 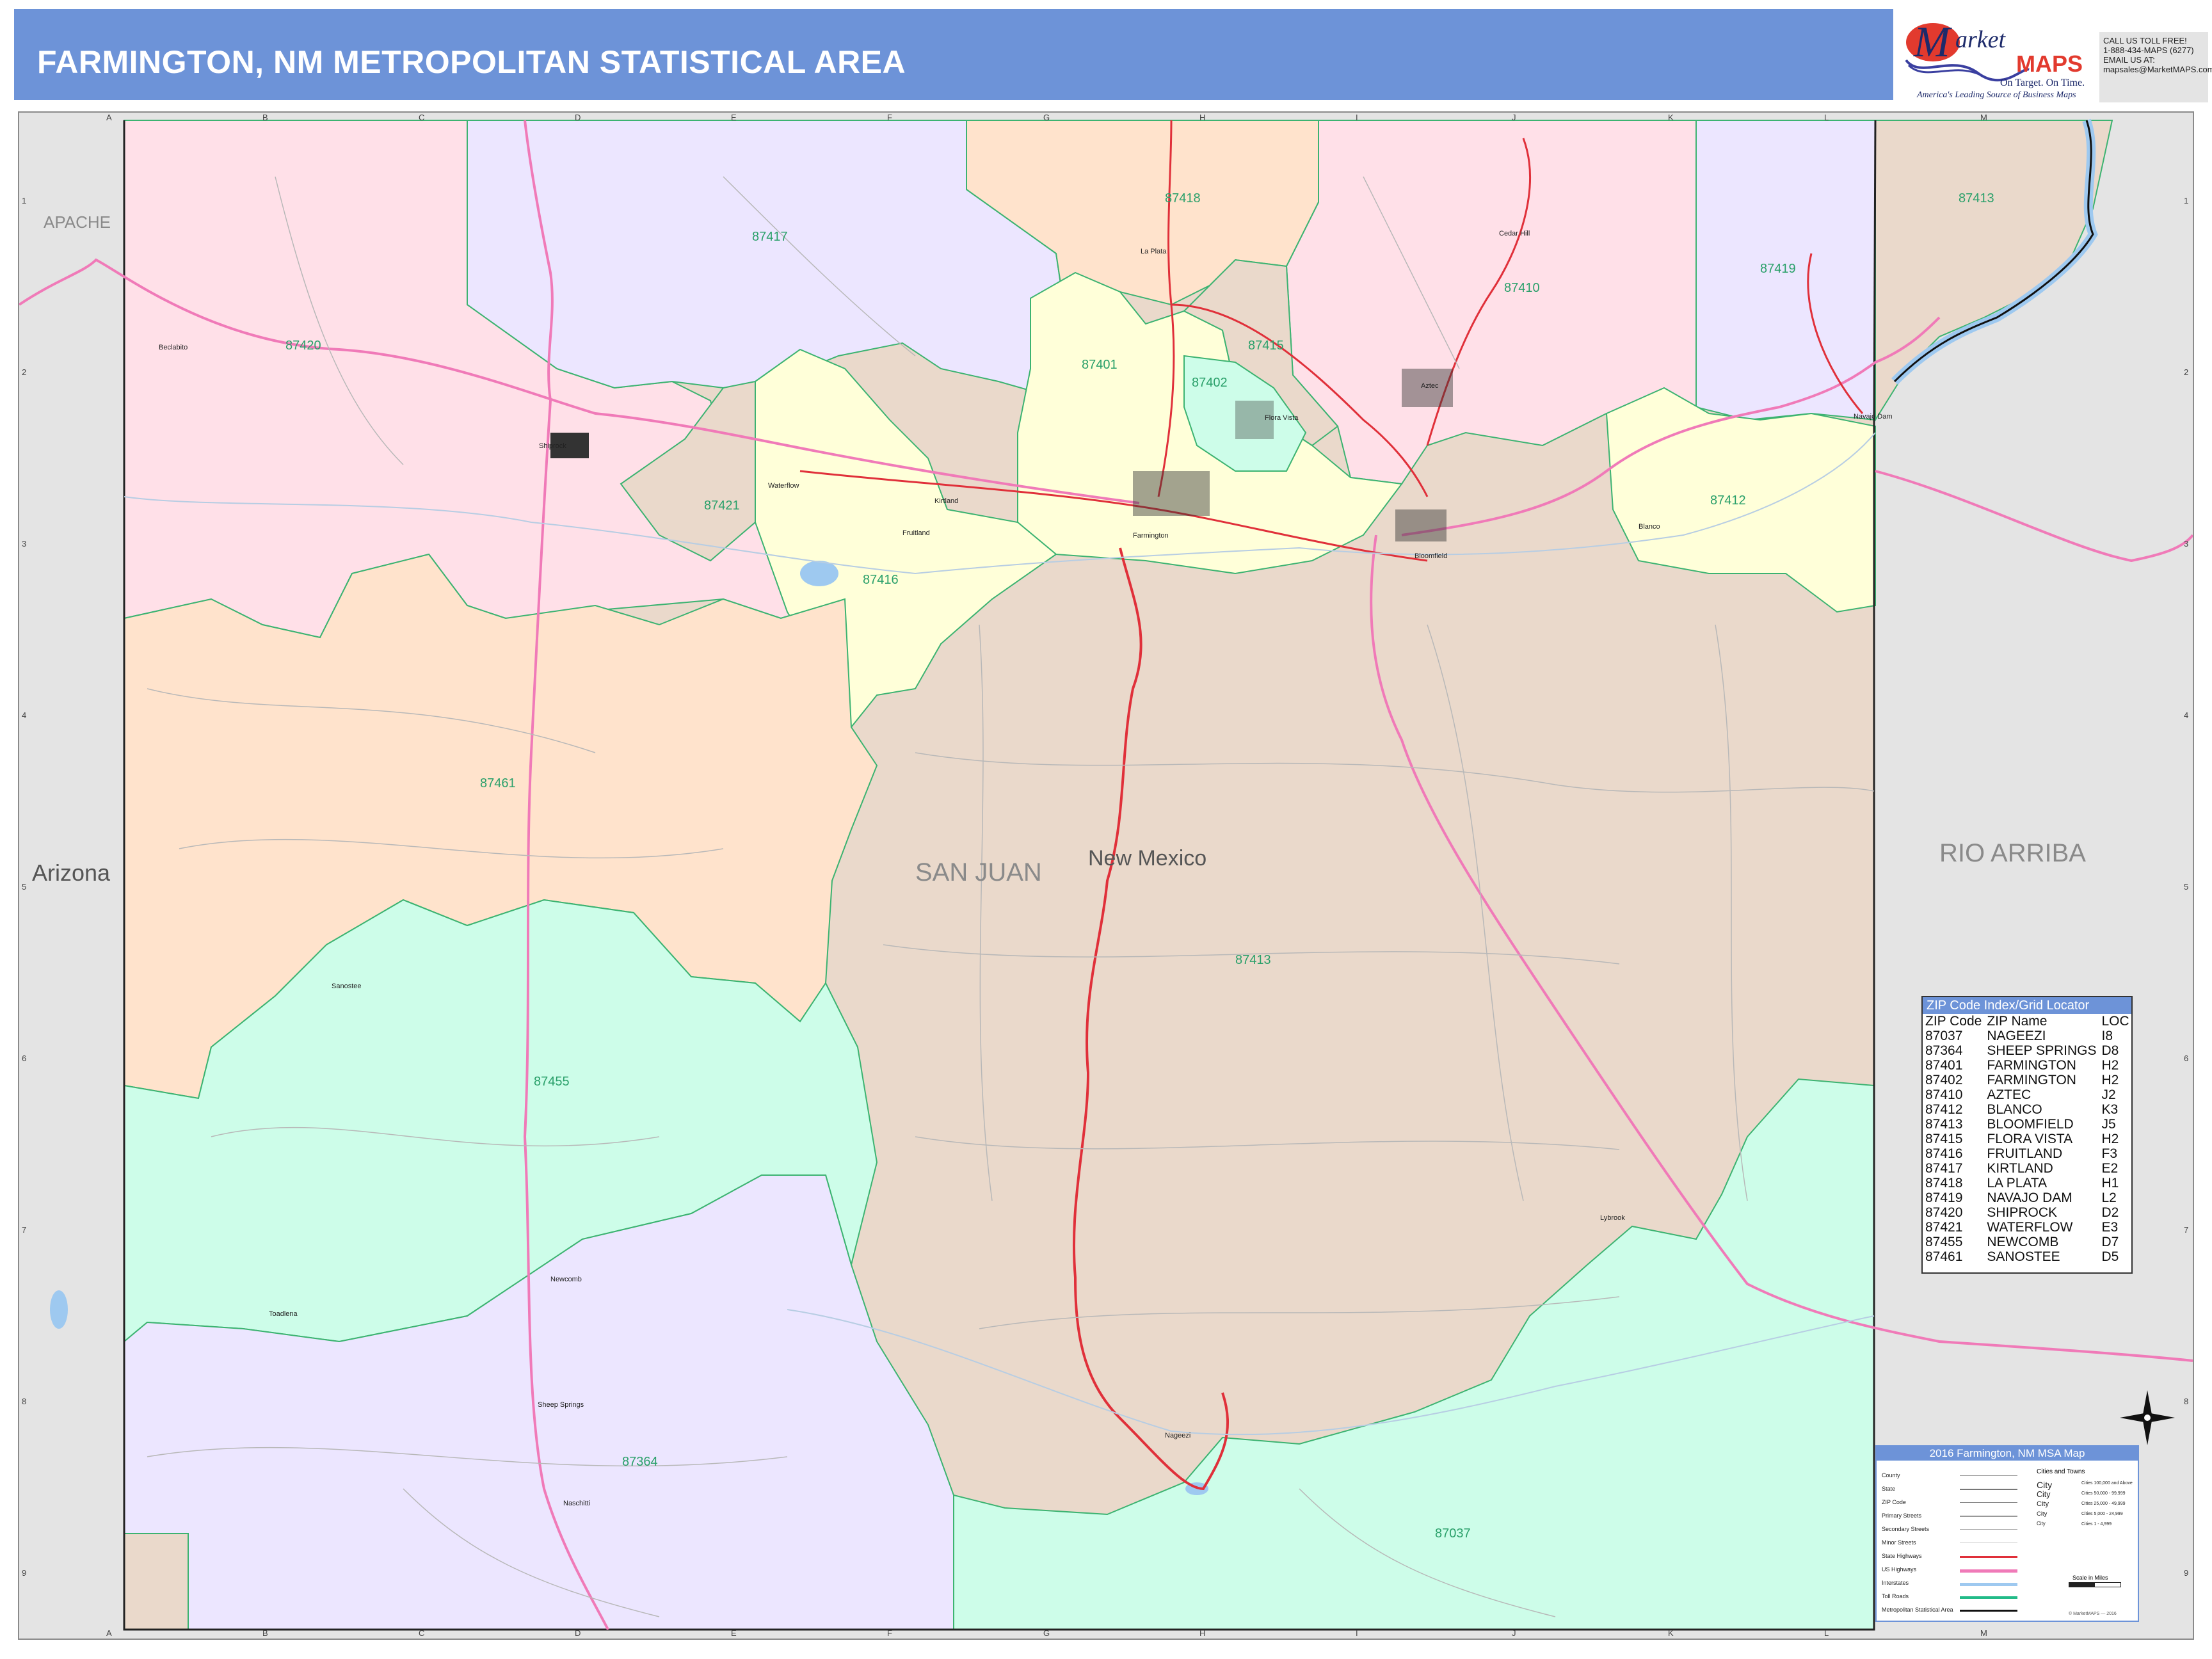 What do you see at coordinates (24, 544) in the screenshot?
I see `grid-row-label: 3` at bounding box center [24, 544].